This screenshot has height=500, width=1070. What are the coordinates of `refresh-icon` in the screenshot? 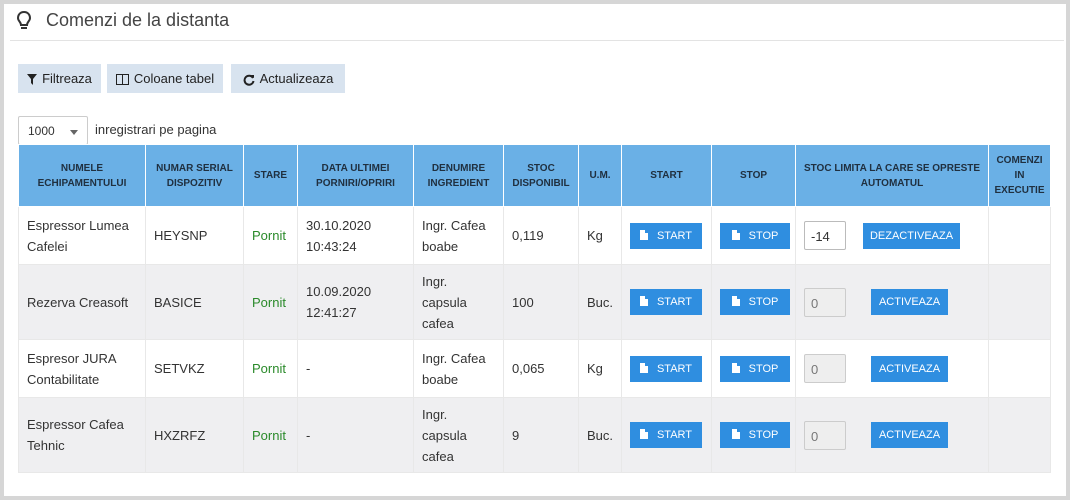 It's located at (249, 80).